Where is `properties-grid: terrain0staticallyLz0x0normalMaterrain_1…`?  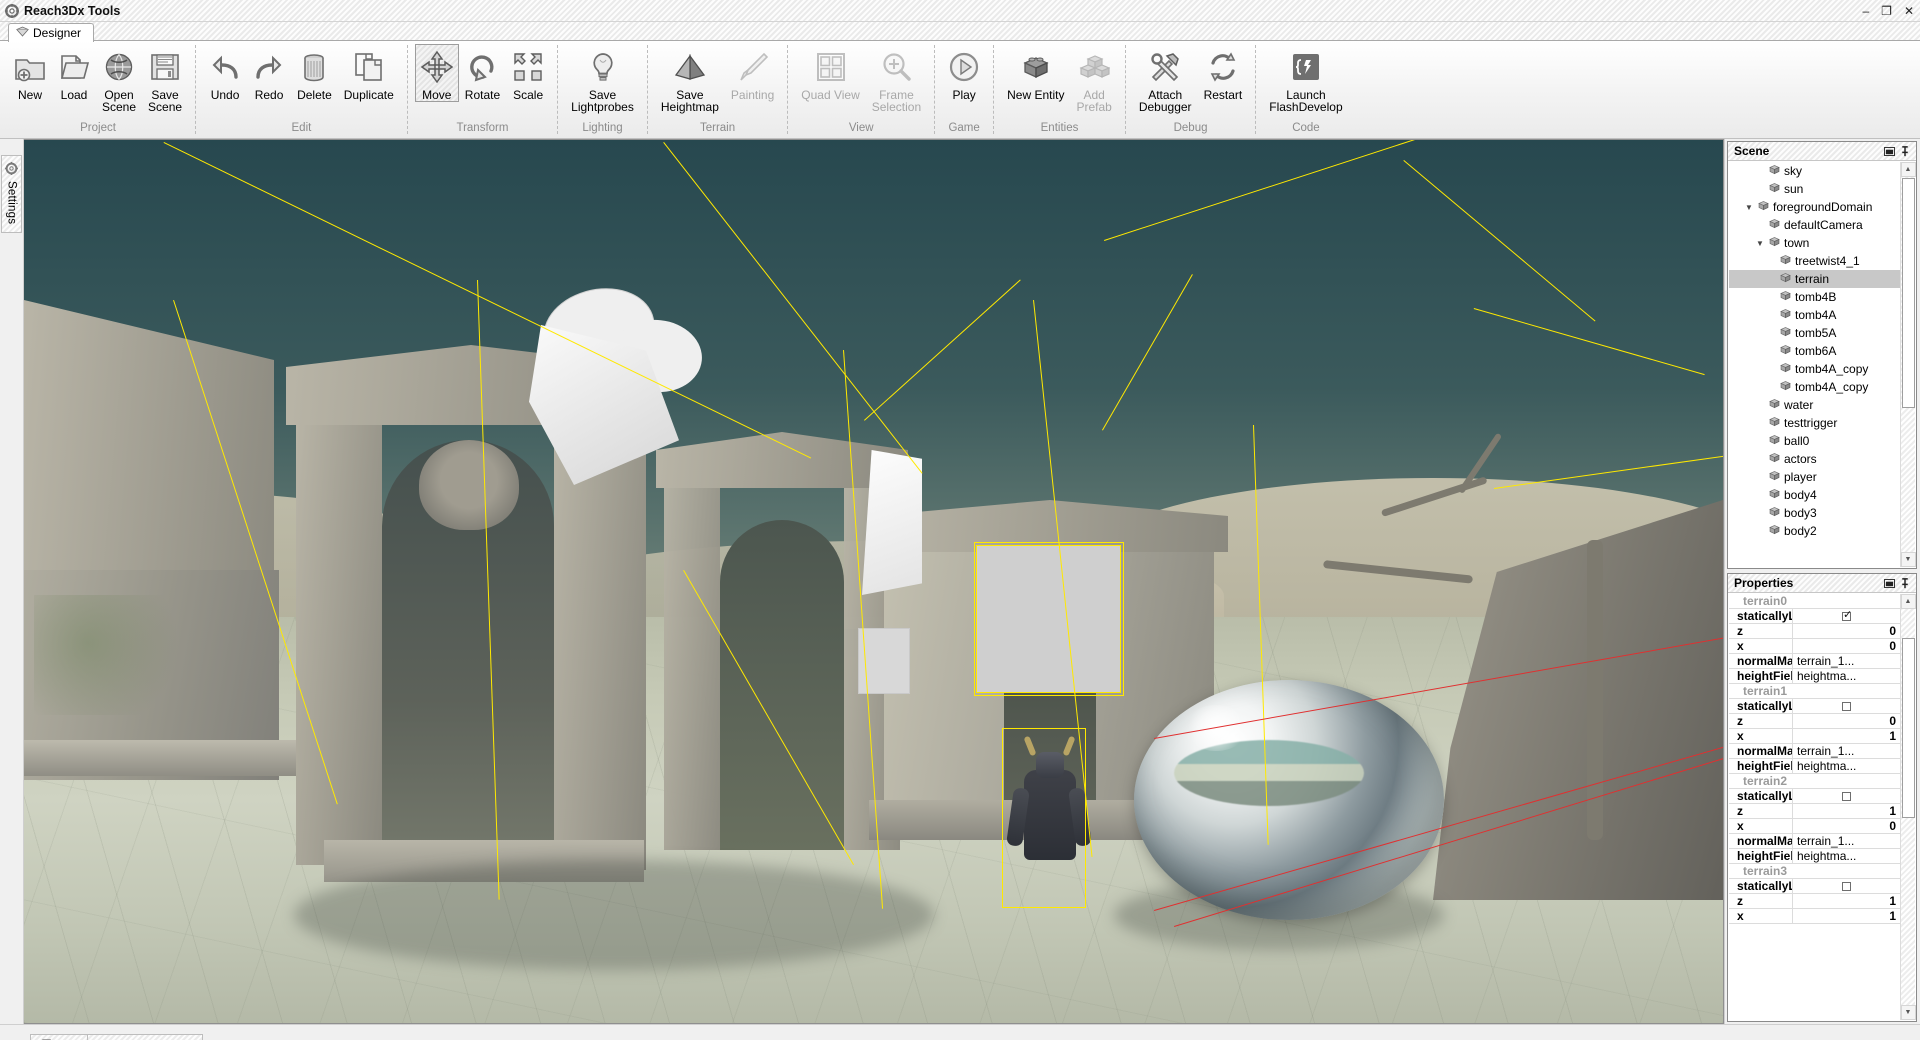 properties-grid: terrain0staticallyLz0x0normalMaterrain_1… is located at coordinates (1814, 807).